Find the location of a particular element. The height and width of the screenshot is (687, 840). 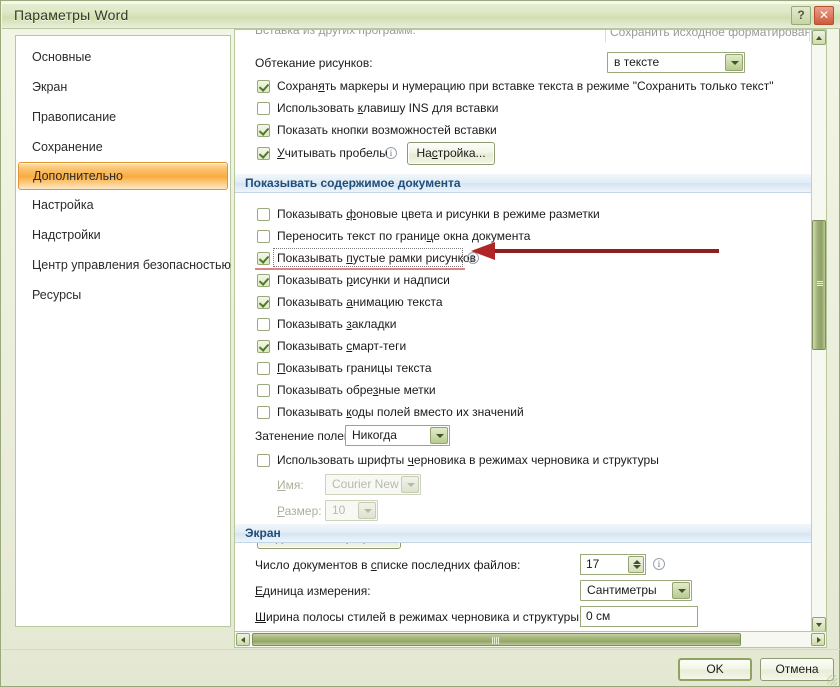

label-show-text-boundaries: Показывать границы текста is located at coordinates (354, 368).